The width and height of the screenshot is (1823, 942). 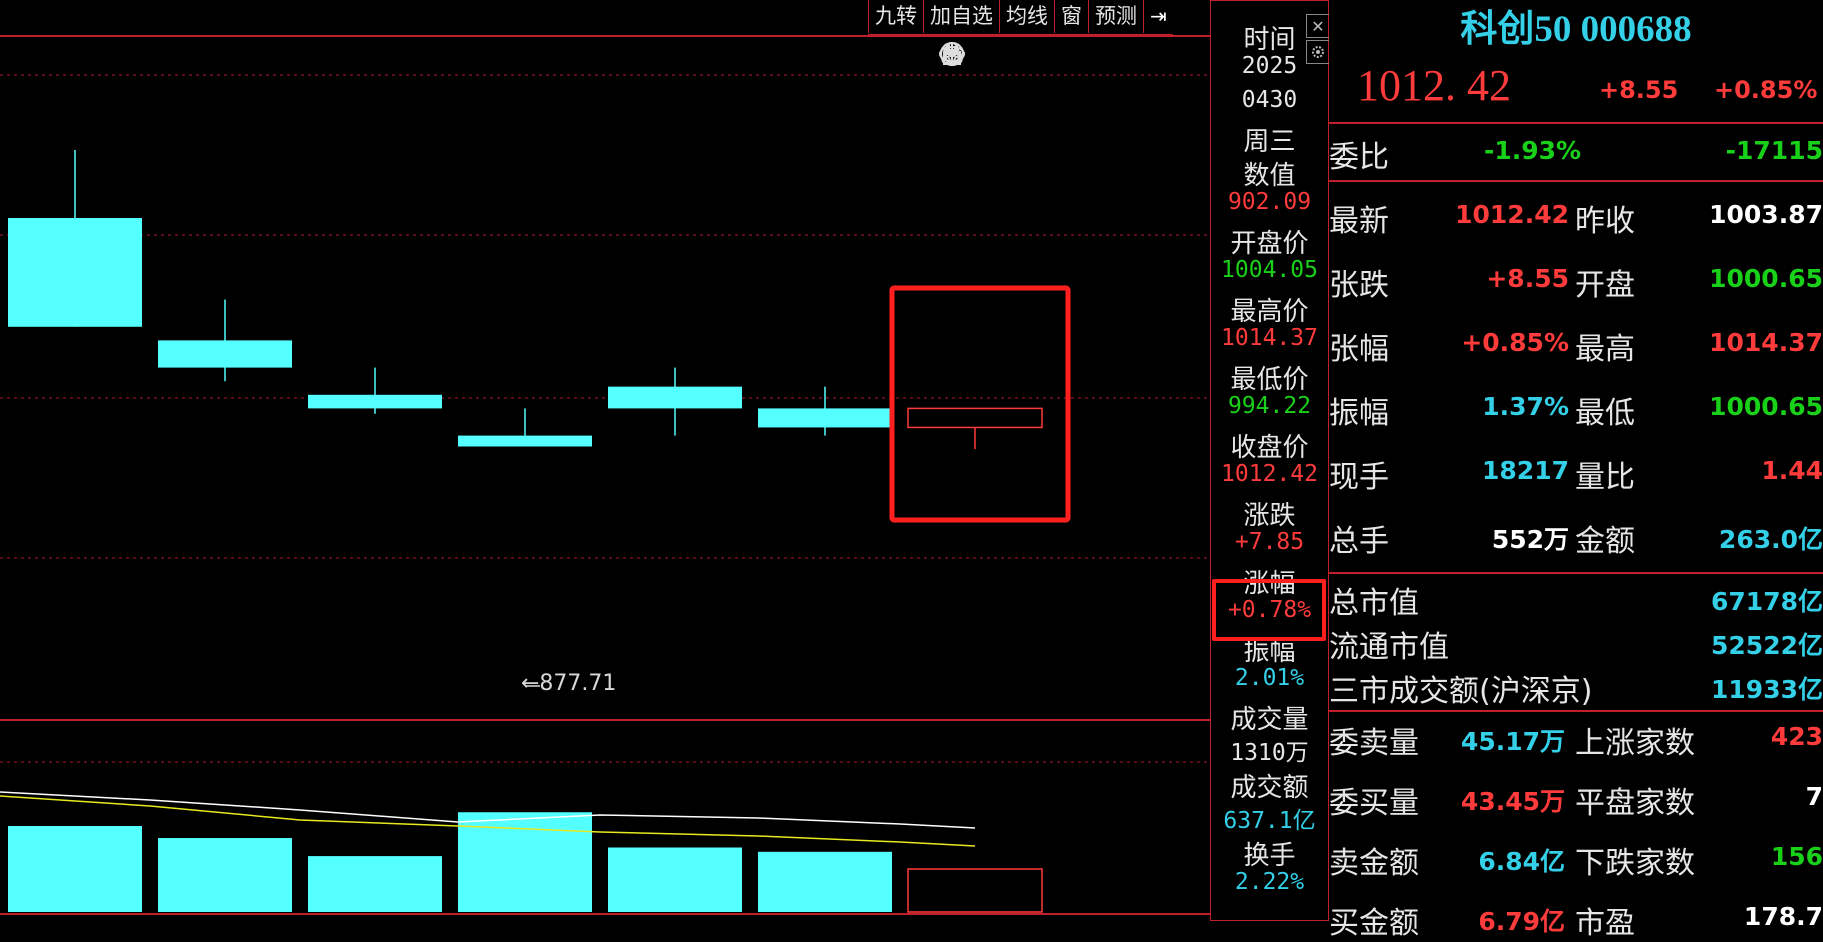 I want to click on quote-label: 量比, so click(x=1605, y=477).